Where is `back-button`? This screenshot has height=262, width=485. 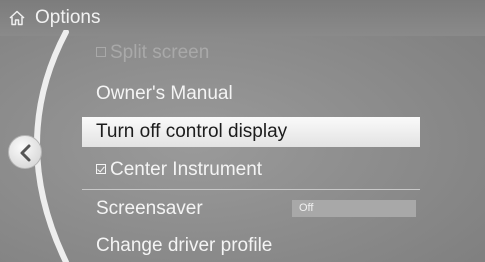 back-button is located at coordinates (25, 152).